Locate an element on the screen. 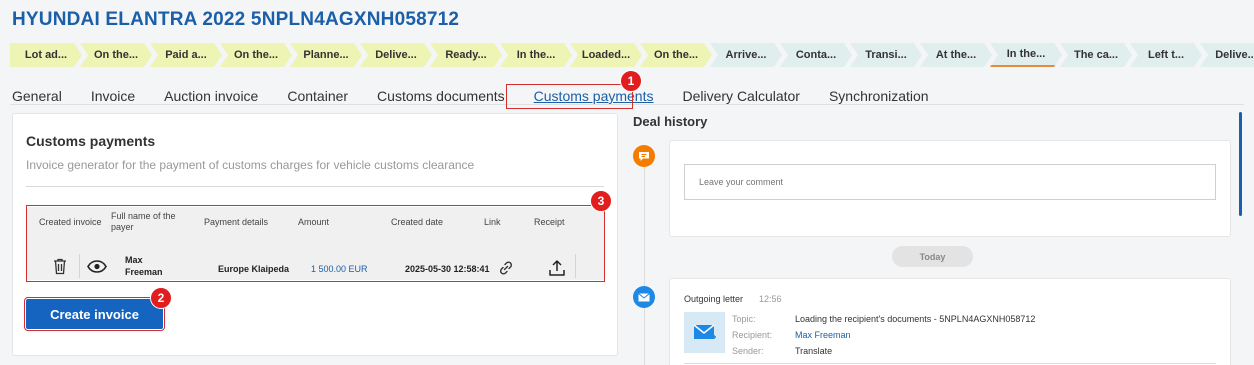 The width and height of the screenshot is (1254, 365). recipient-label: Recipient: is located at coordinates (752, 335).